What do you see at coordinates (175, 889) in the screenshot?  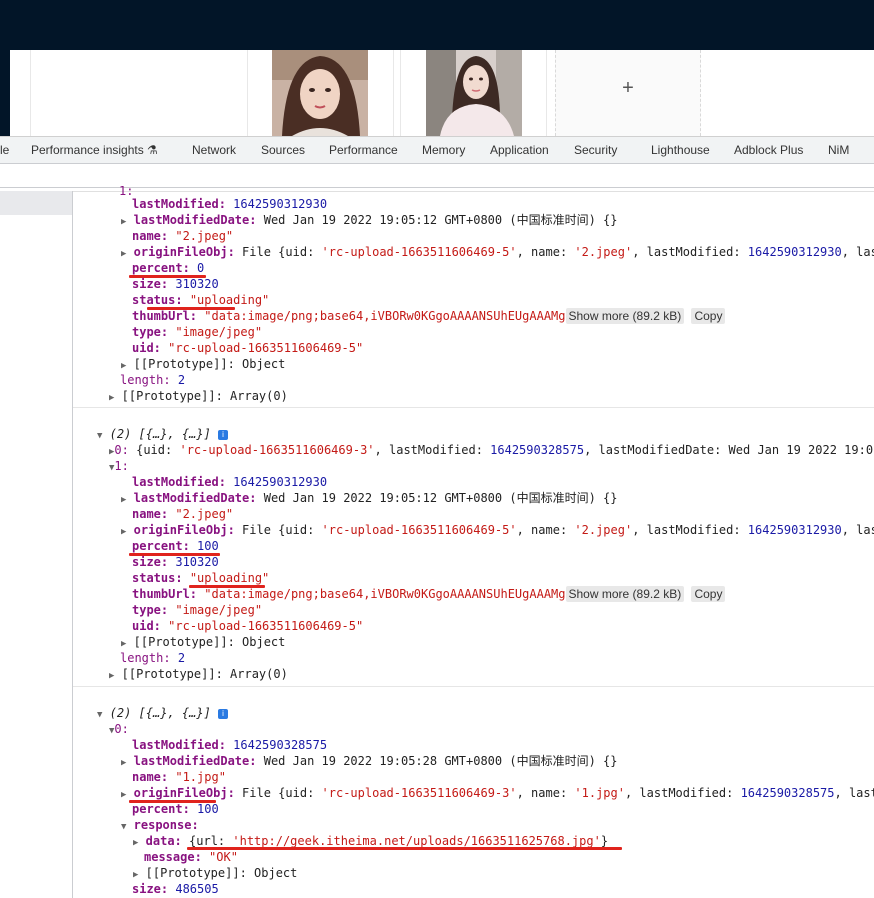 I see `prop-size: size: 486505` at bounding box center [175, 889].